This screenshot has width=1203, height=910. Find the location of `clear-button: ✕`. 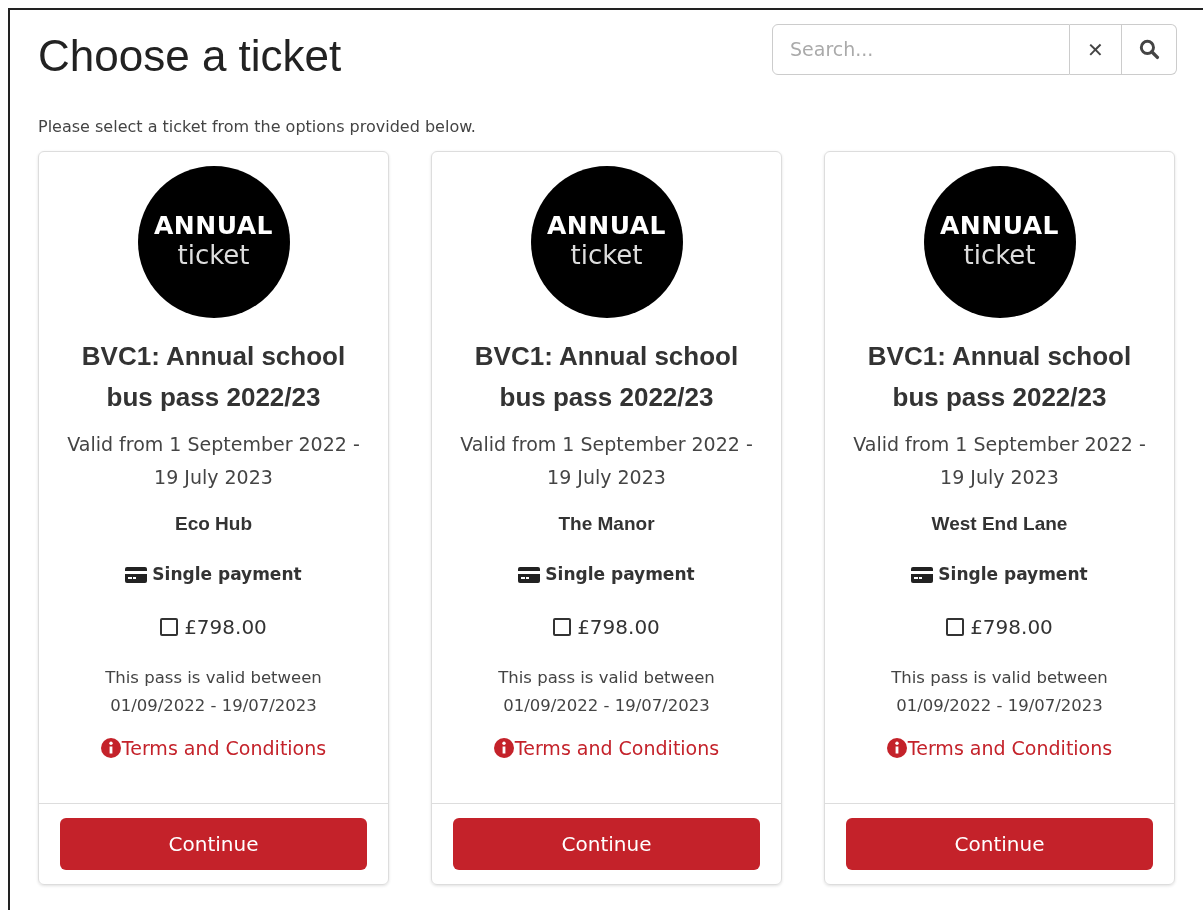

clear-button: ✕ is located at coordinates (1096, 49).